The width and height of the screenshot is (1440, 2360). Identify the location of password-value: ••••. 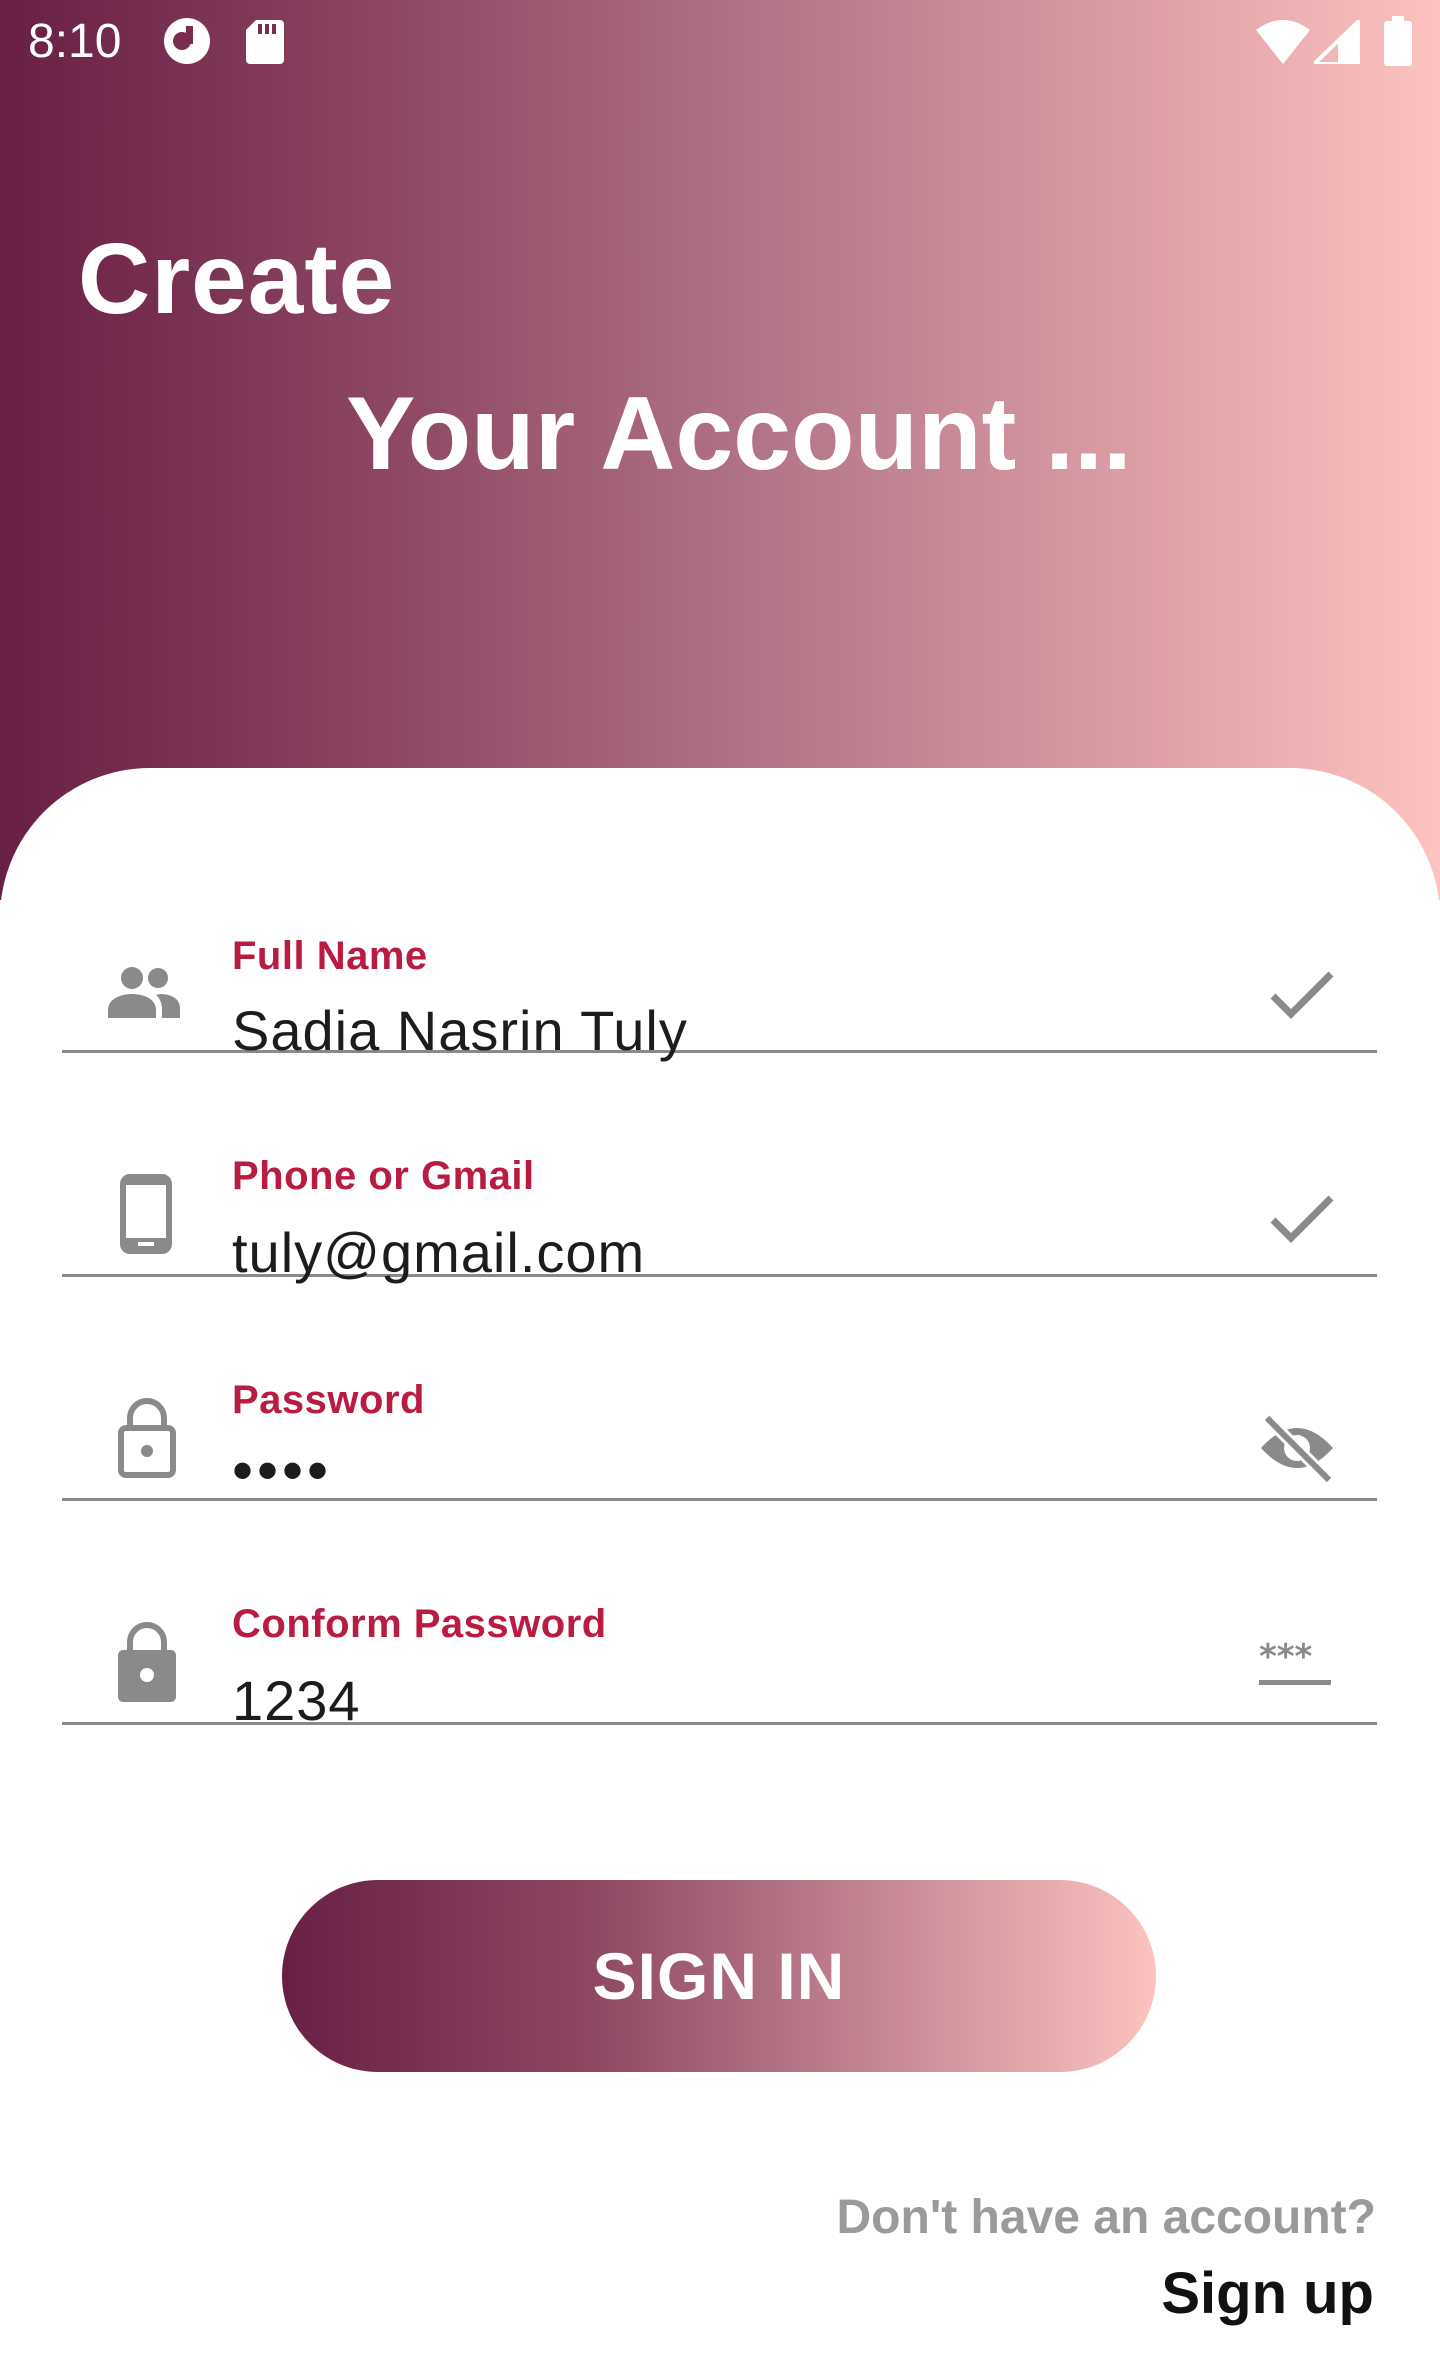
(282, 1470).